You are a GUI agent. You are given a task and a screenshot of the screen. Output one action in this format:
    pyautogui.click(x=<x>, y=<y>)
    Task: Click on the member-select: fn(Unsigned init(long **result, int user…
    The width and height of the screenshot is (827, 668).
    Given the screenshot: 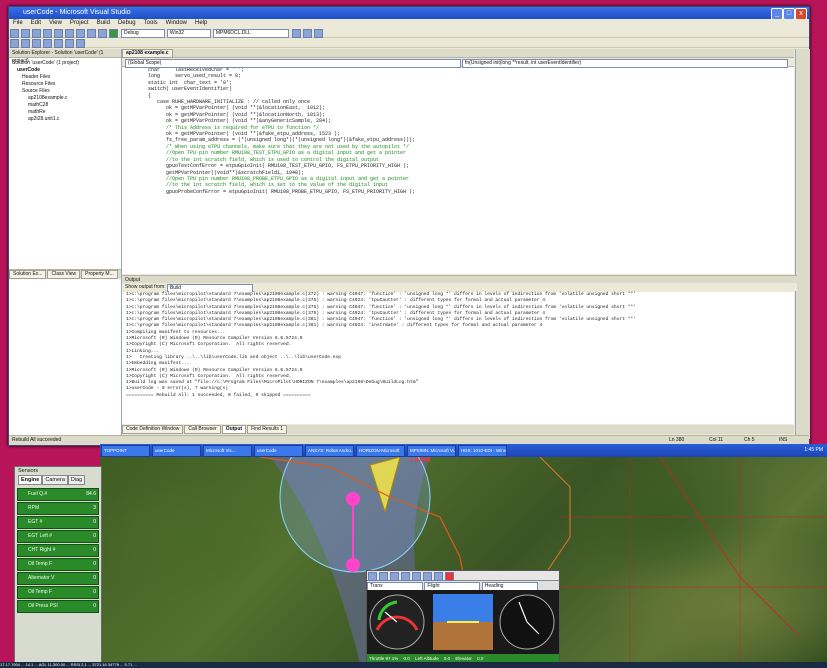 What is the action you would take?
    pyautogui.click(x=625, y=63)
    